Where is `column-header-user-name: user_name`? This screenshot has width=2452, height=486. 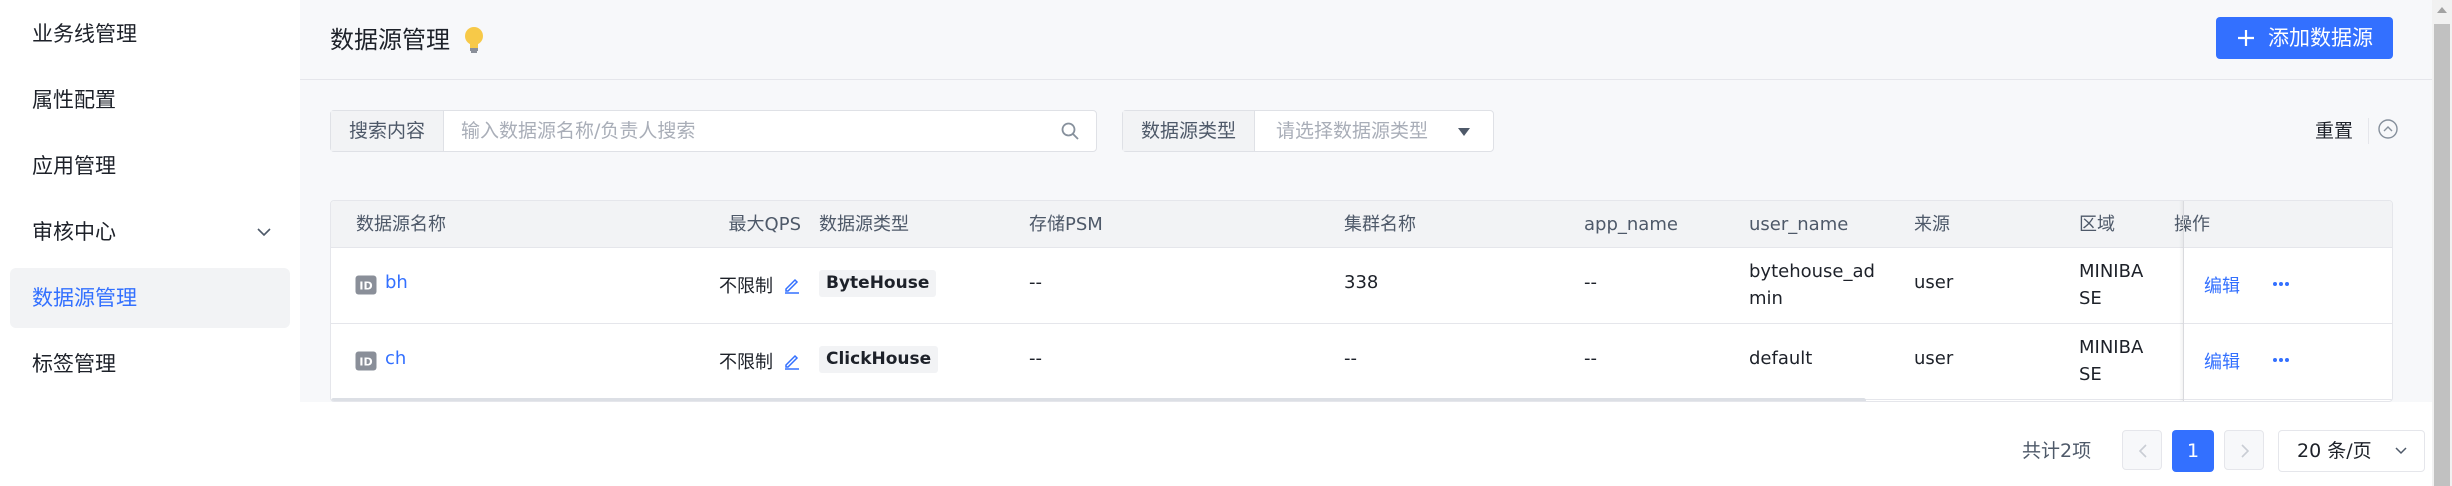
column-header-user-name: user_name is located at coordinates (1799, 224).